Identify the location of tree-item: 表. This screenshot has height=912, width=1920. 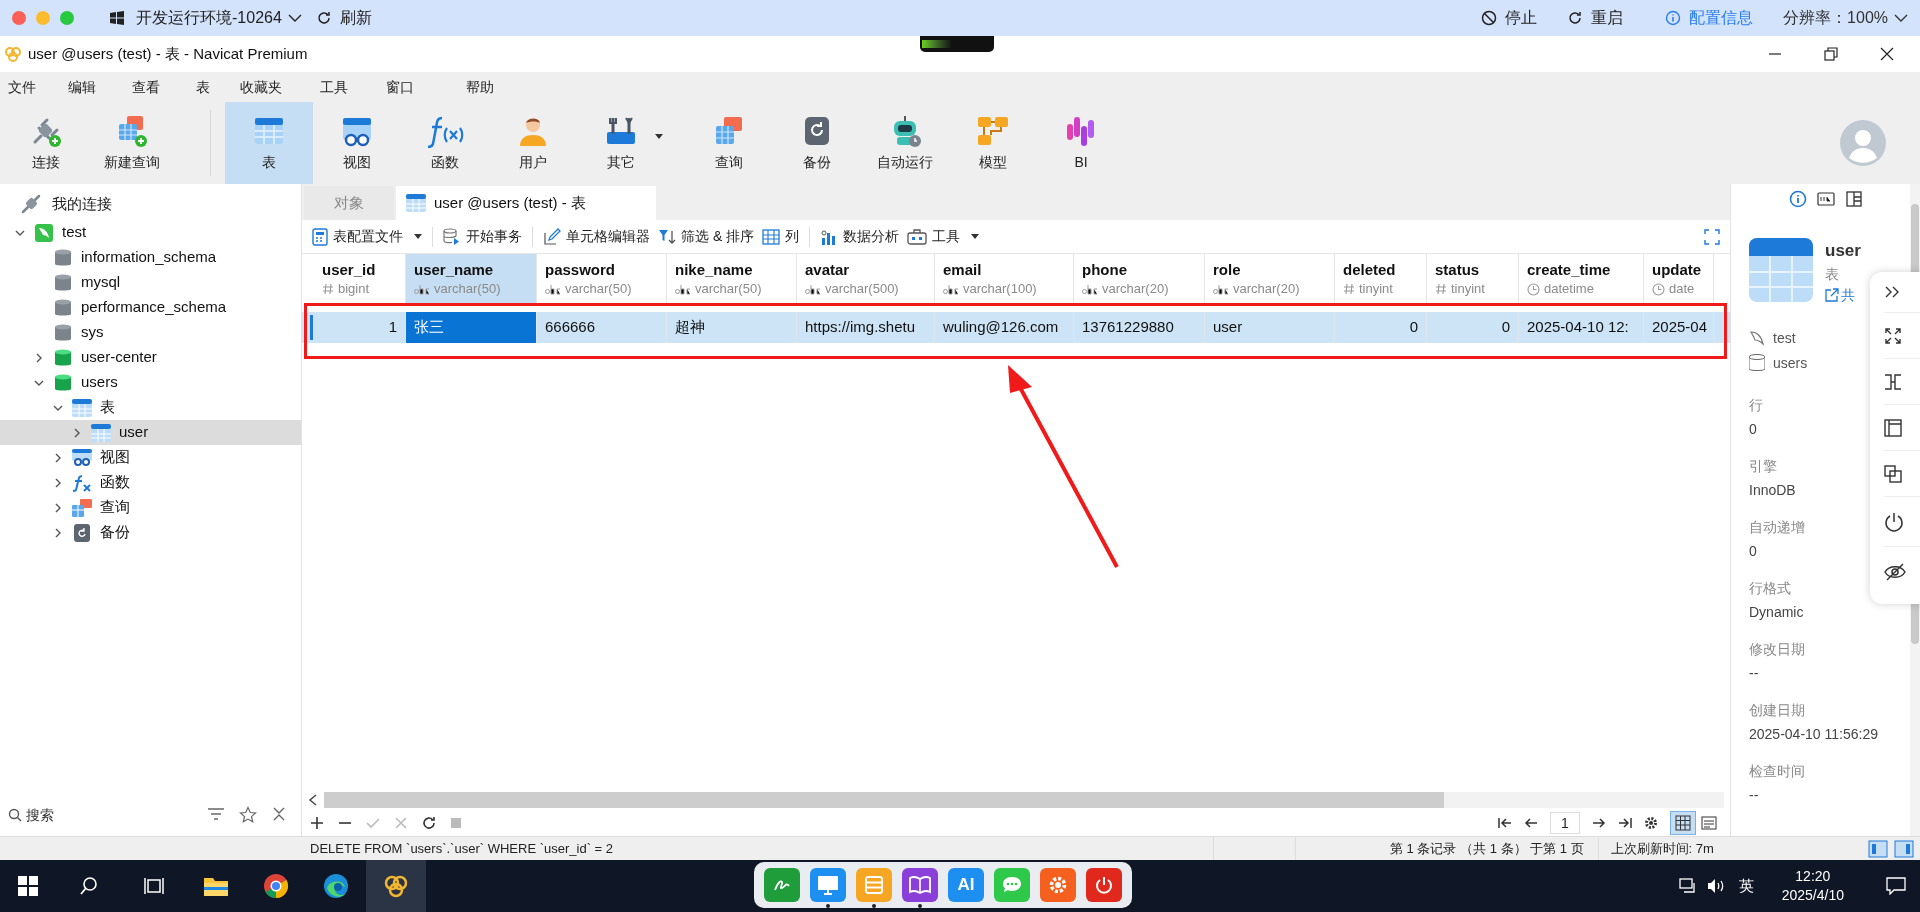
(150, 407).